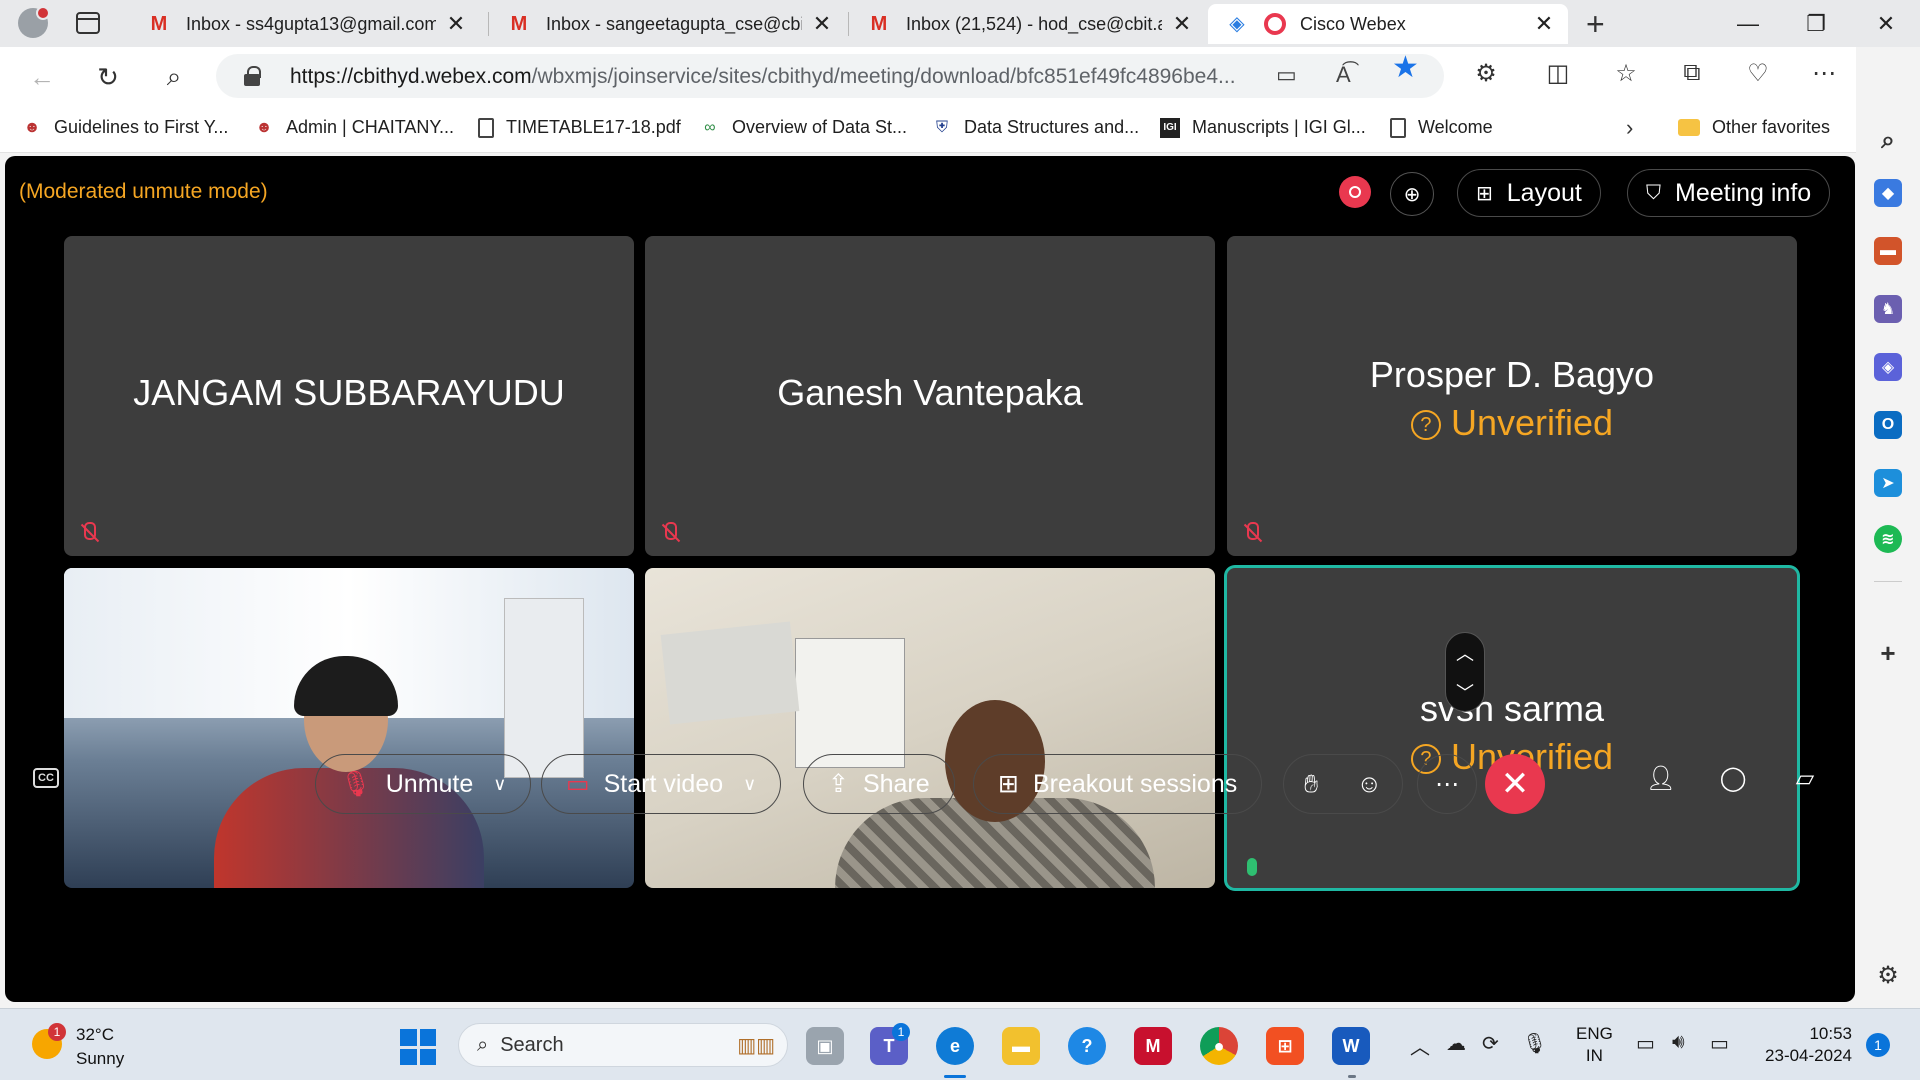 The image size is (1920, 1080). Describe the element at coordinates (1021, 1046) in the screenshot. I see `file-explorer-icon: ▬` at that location.